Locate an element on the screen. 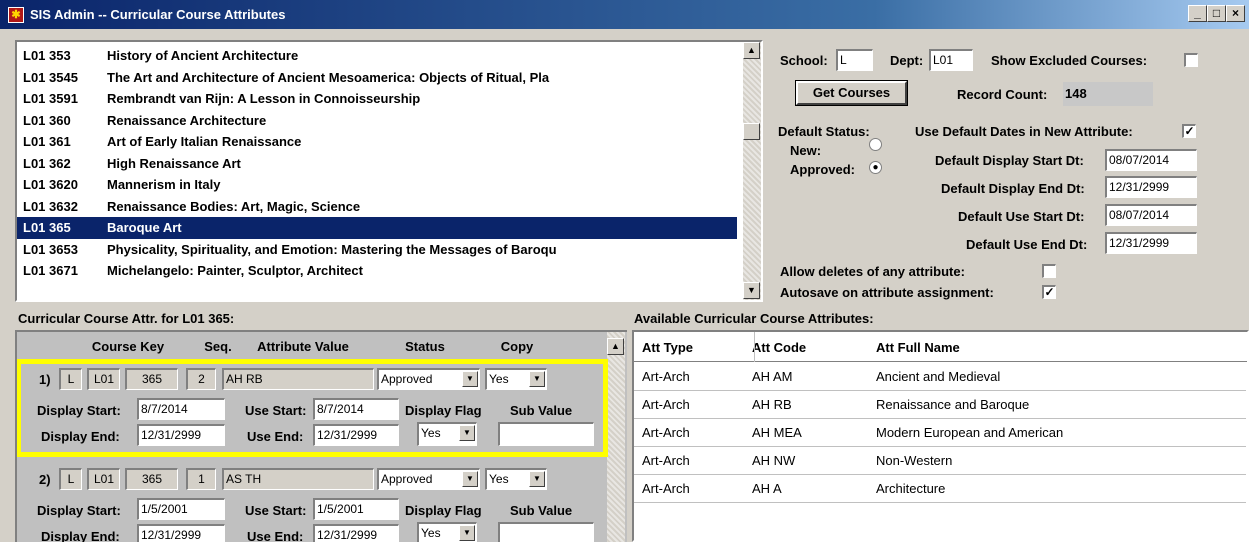 The height and width of the screenshot is (542, 1249). course-title: Mannerism in Italy is located at coordinates (164, 184).